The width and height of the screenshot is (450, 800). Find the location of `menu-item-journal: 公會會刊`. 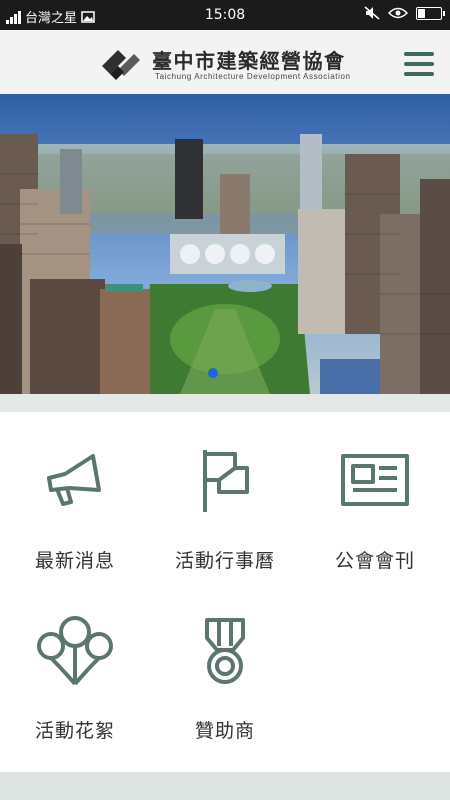

menu-item-journal: 公會會刊 is located at coordinates (375, 497).